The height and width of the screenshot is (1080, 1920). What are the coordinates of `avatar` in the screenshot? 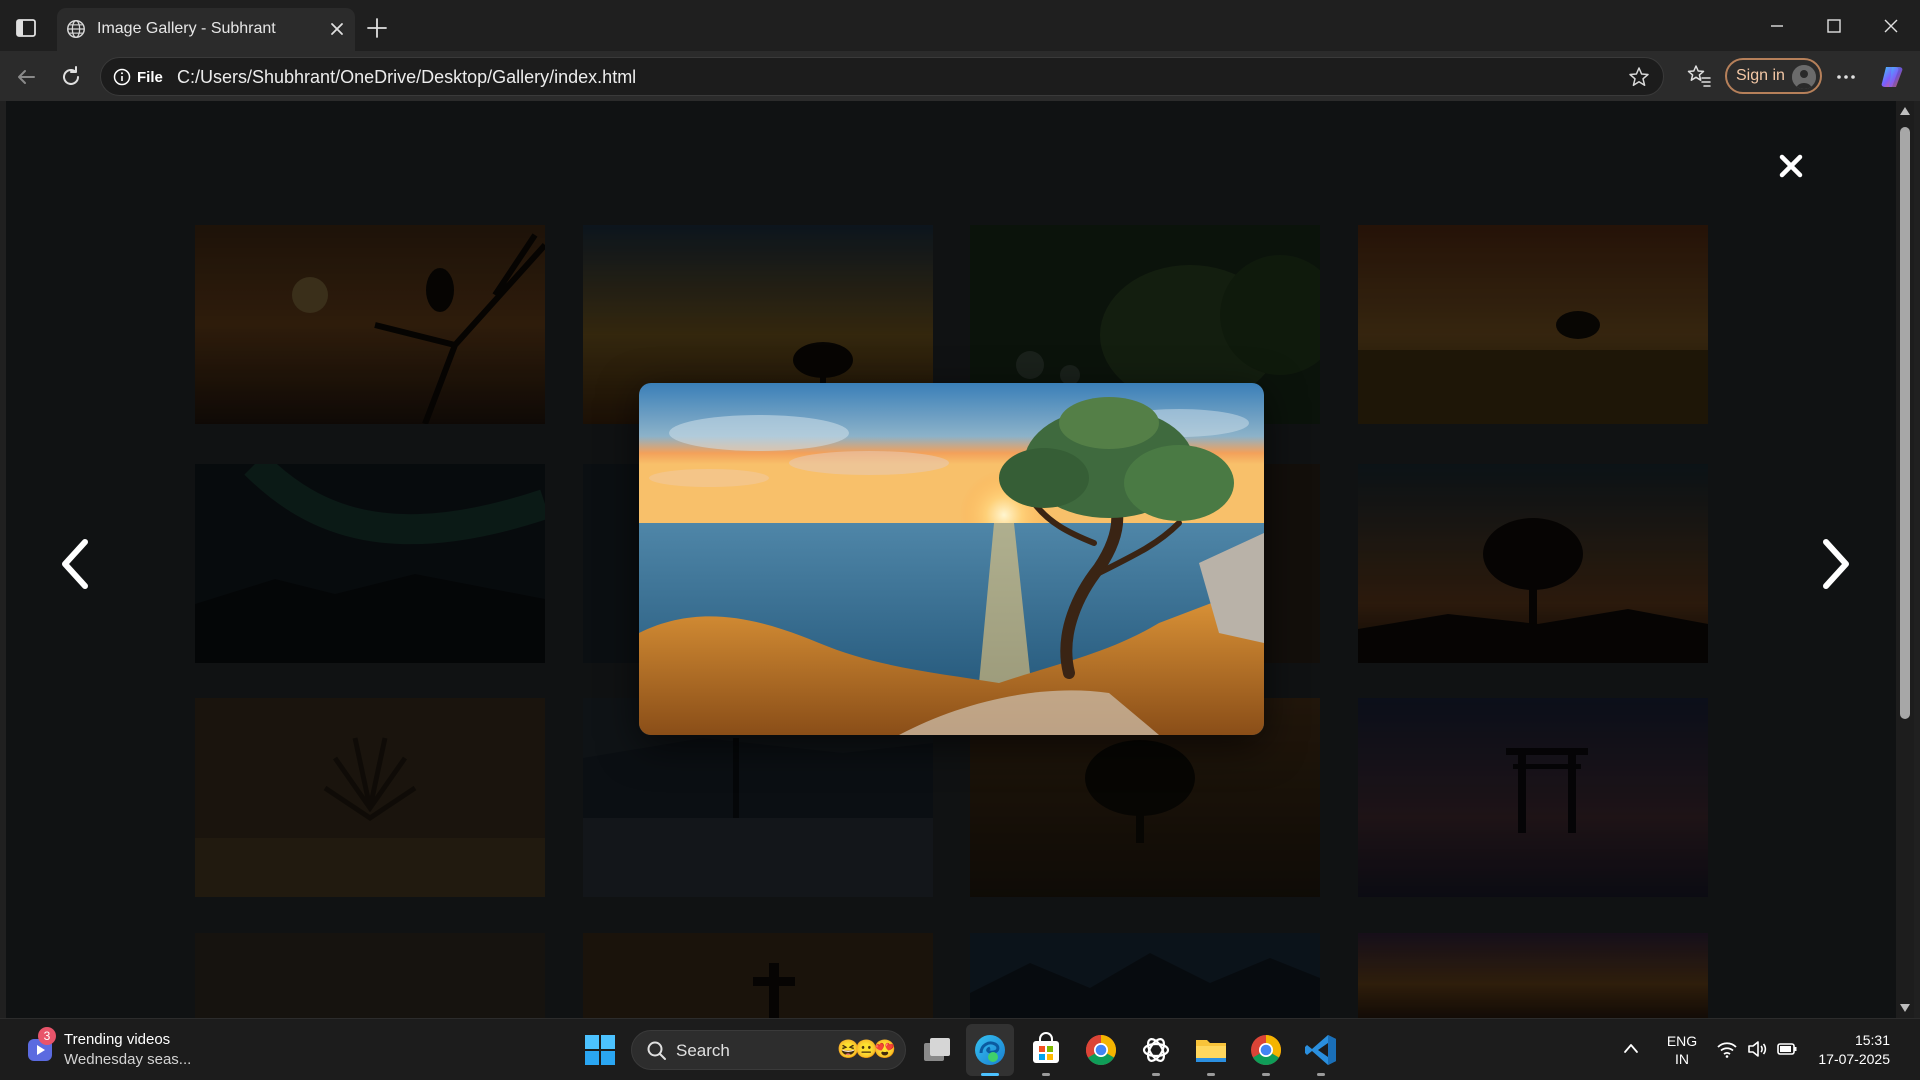 It's located at (1804, 77).